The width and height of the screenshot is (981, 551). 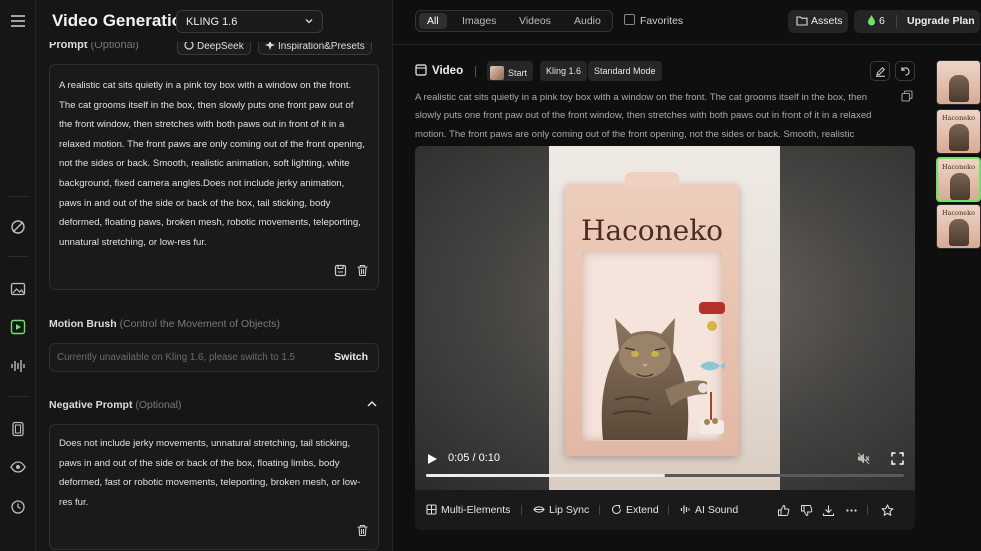 I want to click on progress-track, so click(x=665, y=475).